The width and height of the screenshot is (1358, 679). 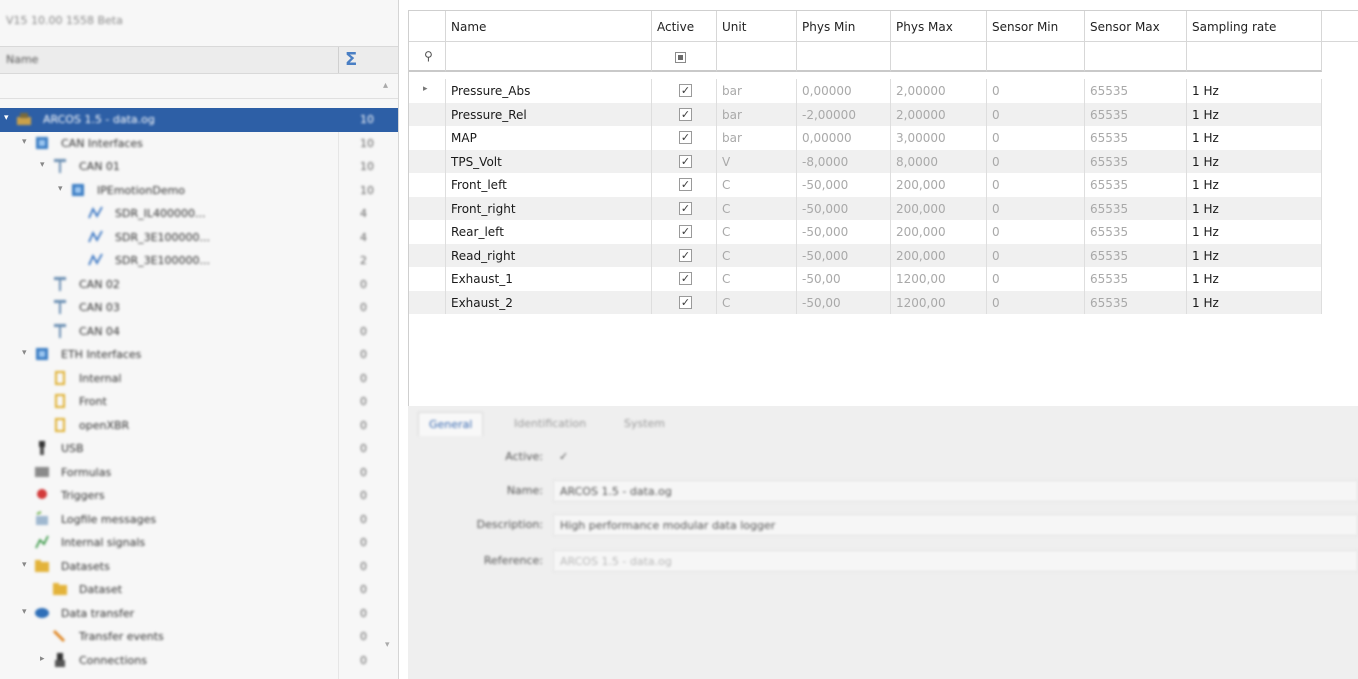 What do you see at coordinates (199, 473) in the screenshot?
I see `tree-node: Formulas 0` at bounding box center [199, 473].